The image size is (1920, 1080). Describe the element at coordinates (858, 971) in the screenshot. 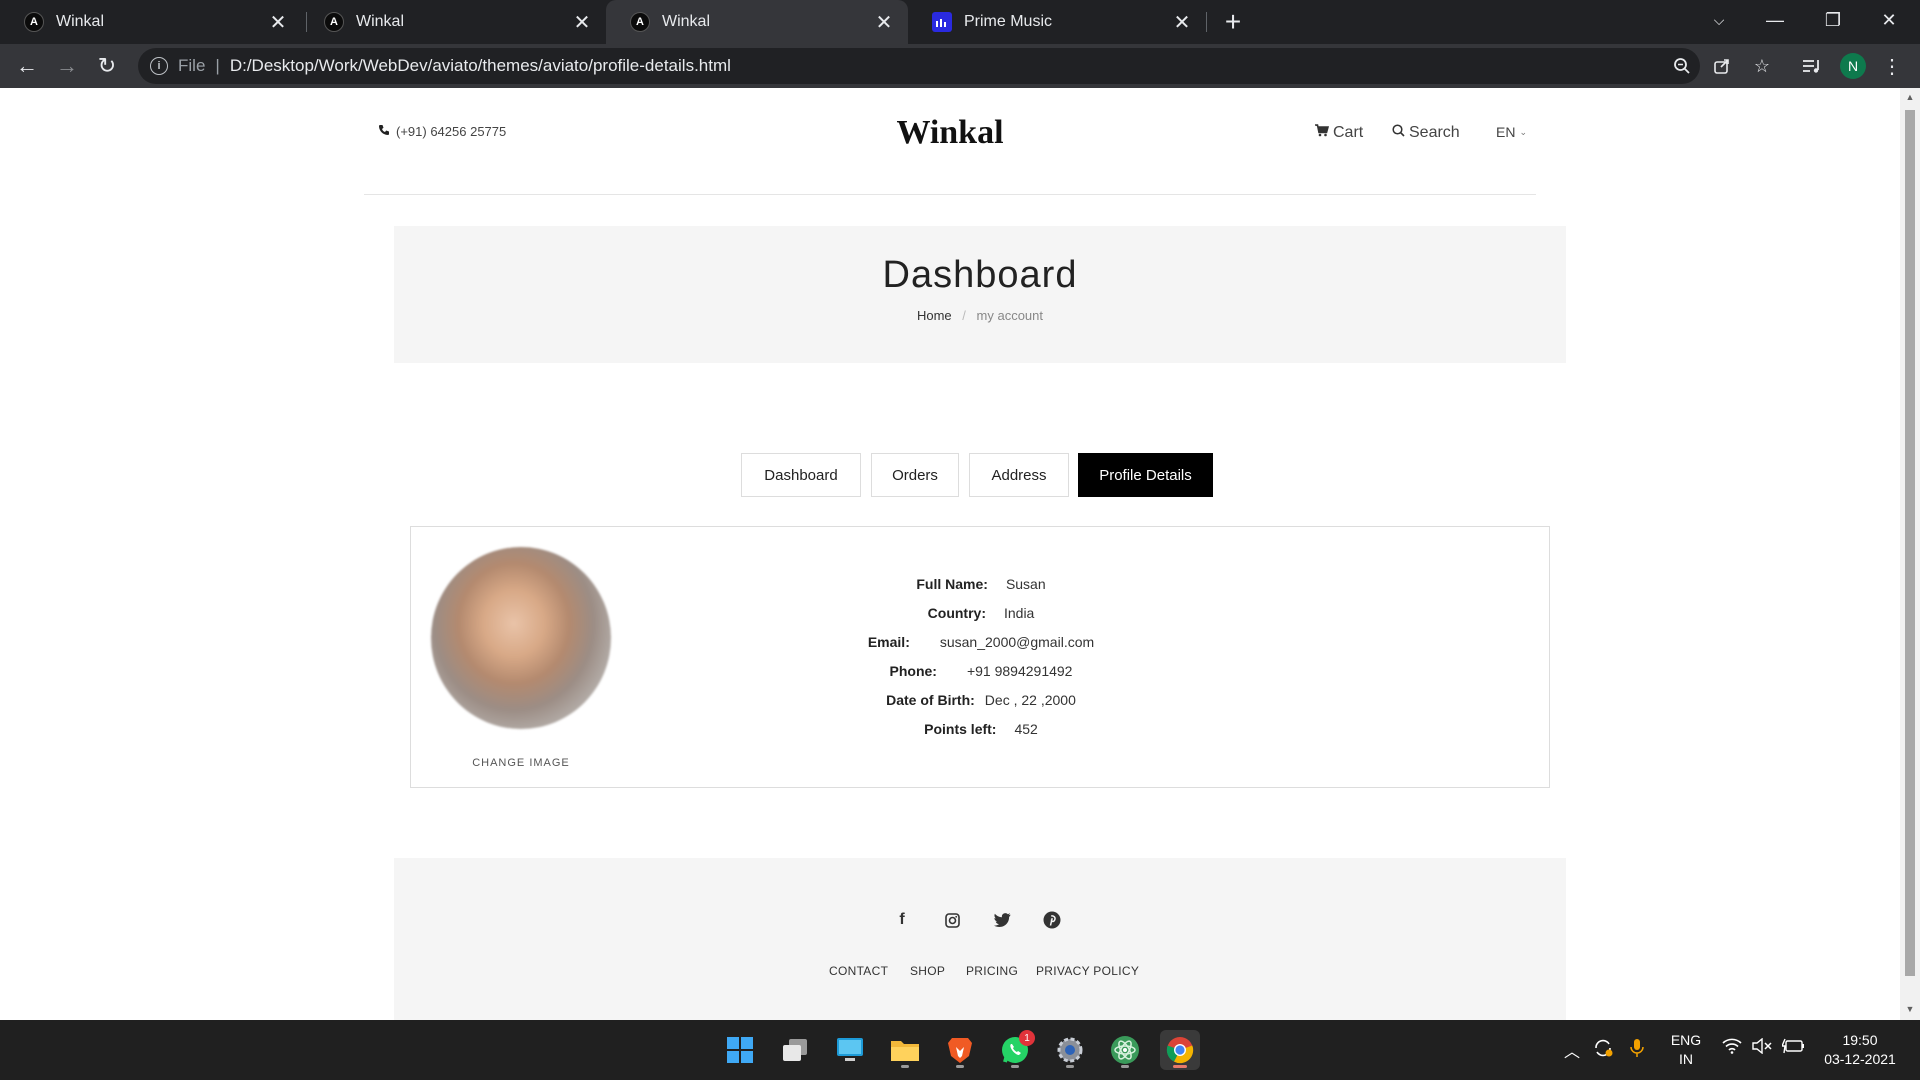

I see `footer-link-contact: CONTACT` at that location.